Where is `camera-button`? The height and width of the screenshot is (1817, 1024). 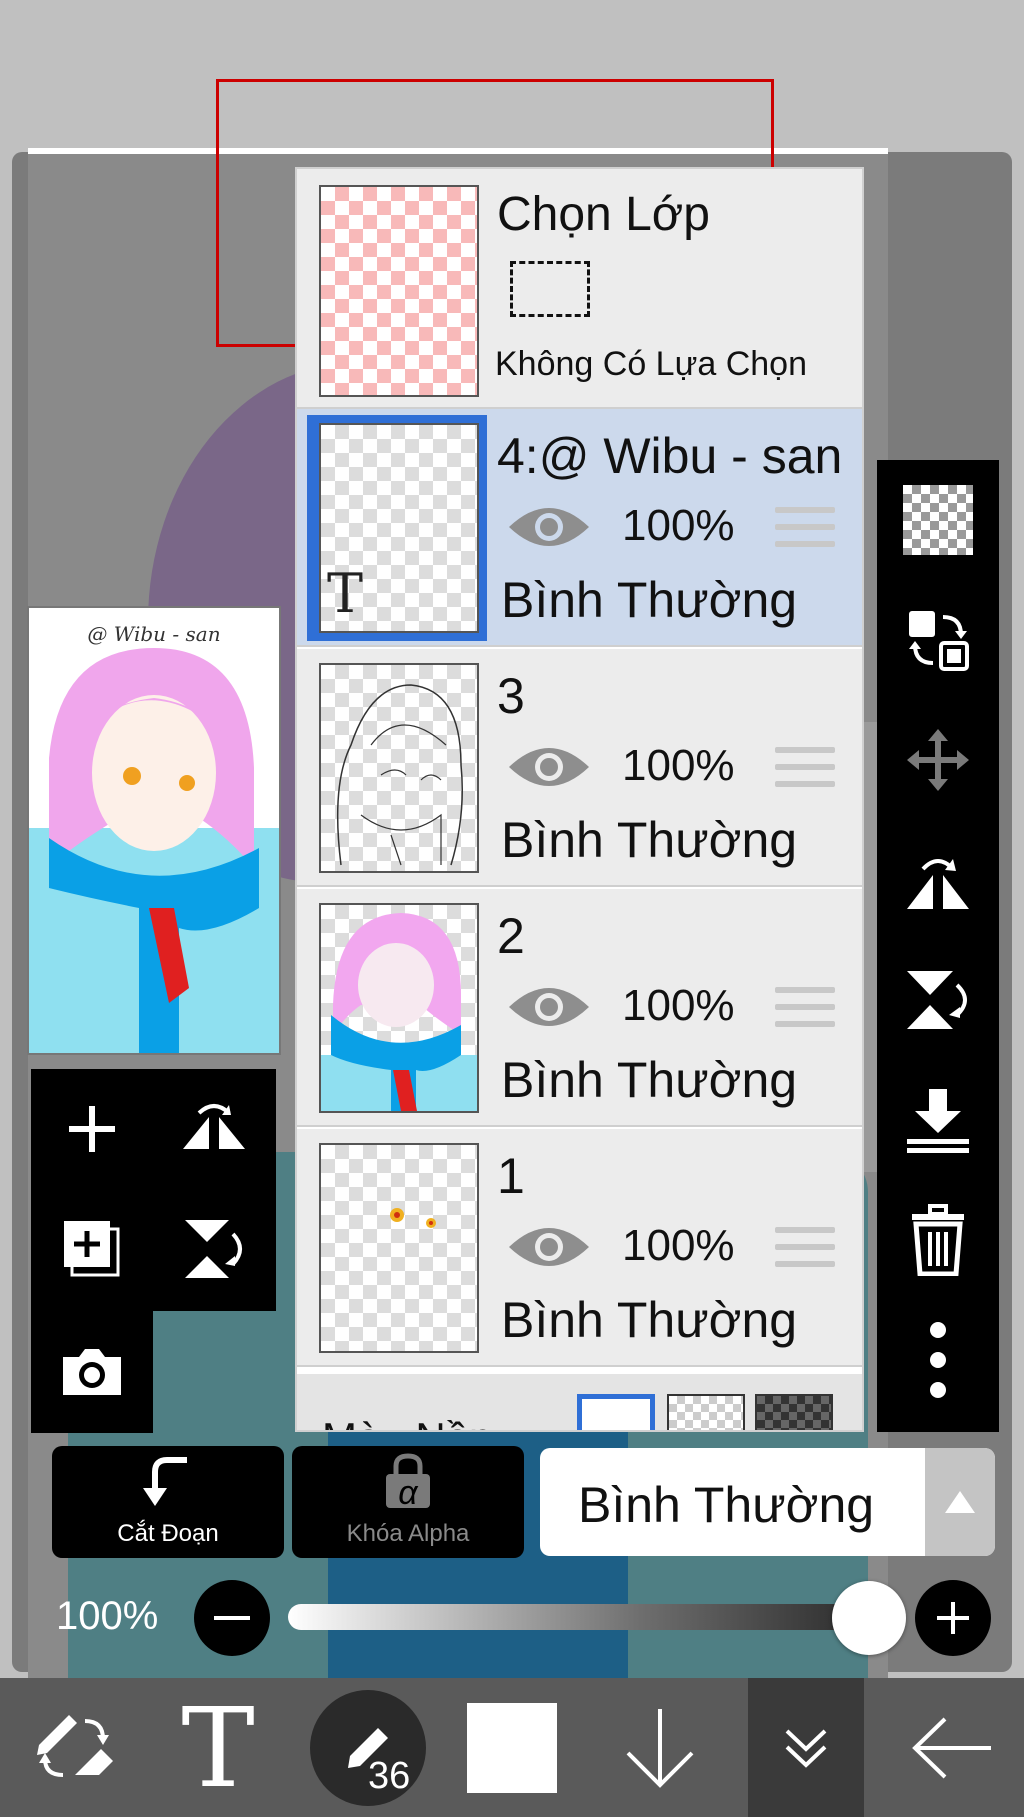
camera-button is located at coordinates (92, 1371).